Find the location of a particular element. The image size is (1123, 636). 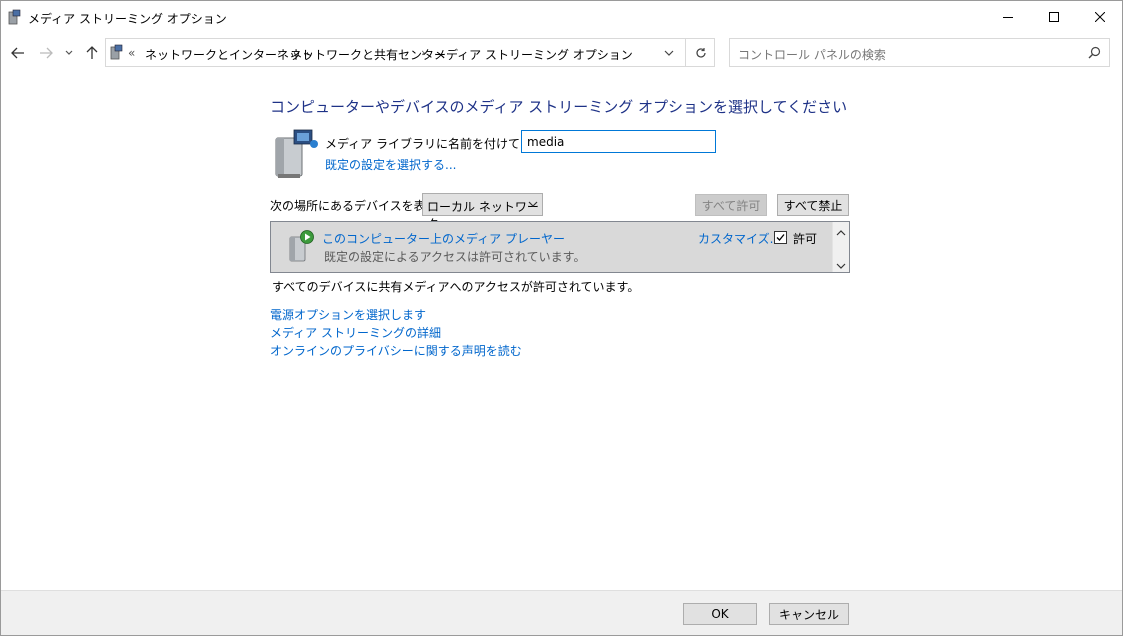

device-list-scrollbar is located at coordinates (840, 247).